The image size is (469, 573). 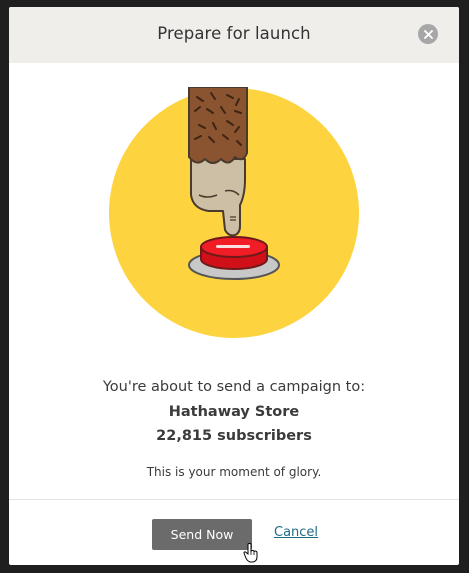 What do you see at coordinates (296, 532) in the screenshot?
I see `cancel-link: Cancel` at bounding box center [296, 532].